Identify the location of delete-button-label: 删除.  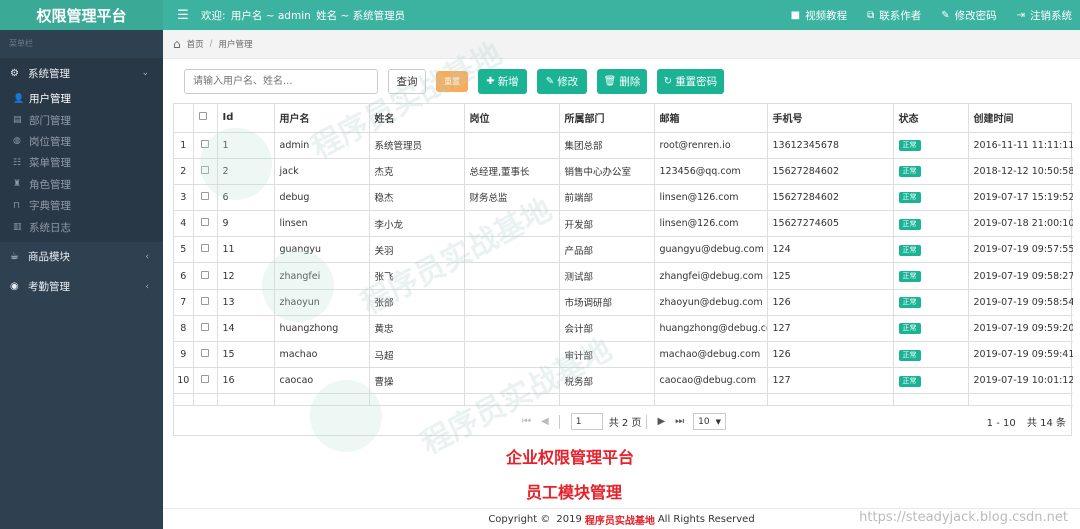
(630, 82).